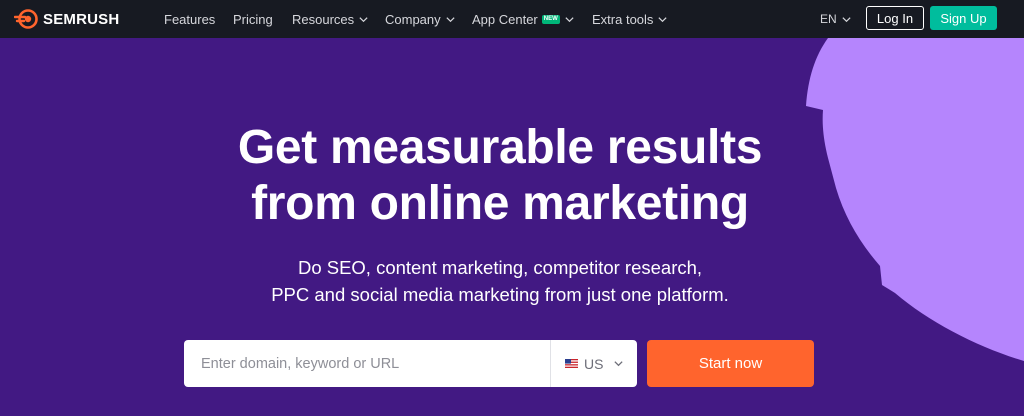  I want to click on nav-item-label: Pricing, so click(253, 19).